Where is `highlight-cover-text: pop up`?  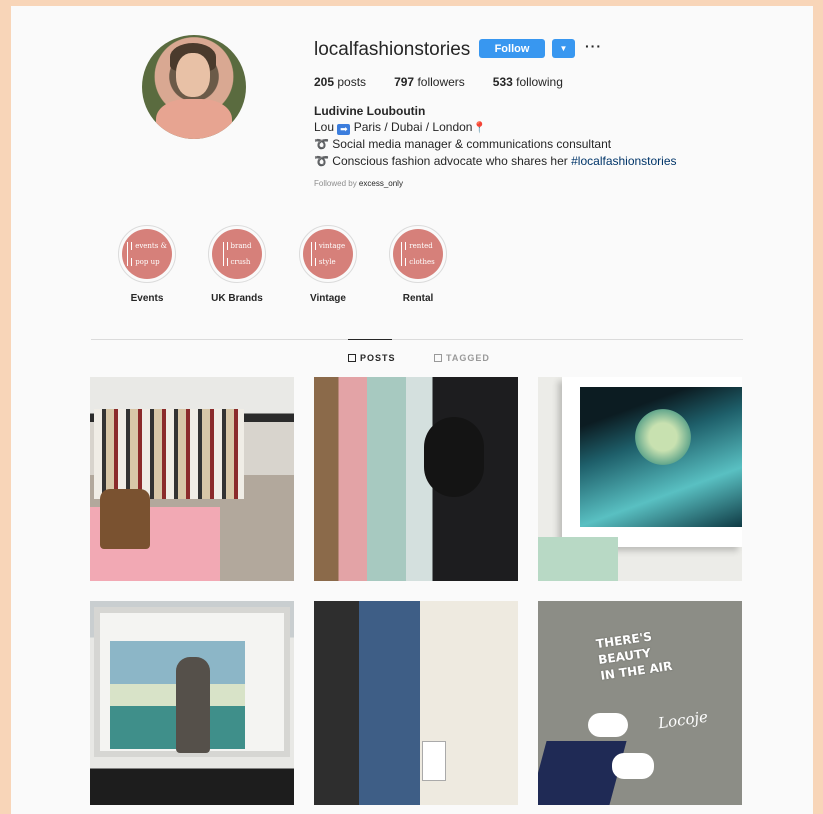 highlight-cover-text: pop up is located at coordinates (149, 262).